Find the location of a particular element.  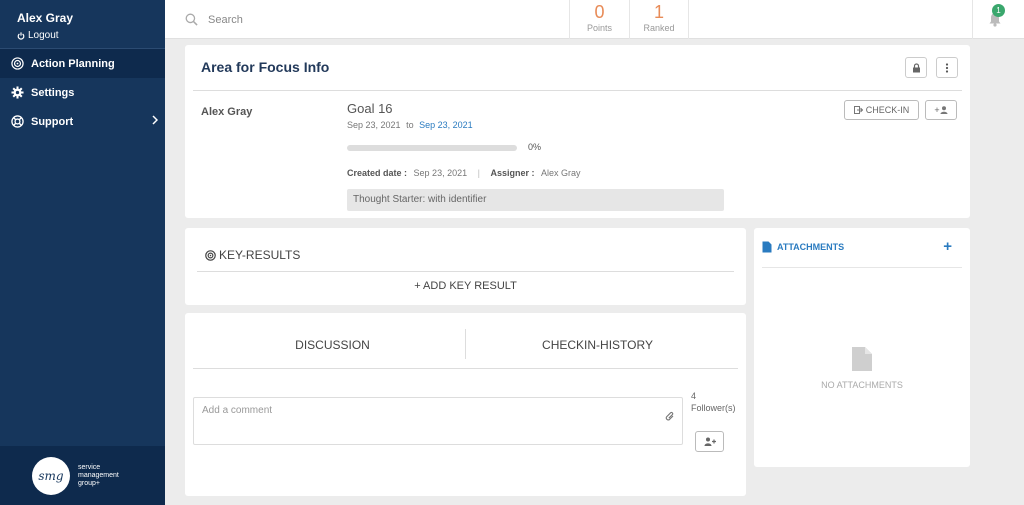

followers-count: 4 is located at coordinates (694, 396).